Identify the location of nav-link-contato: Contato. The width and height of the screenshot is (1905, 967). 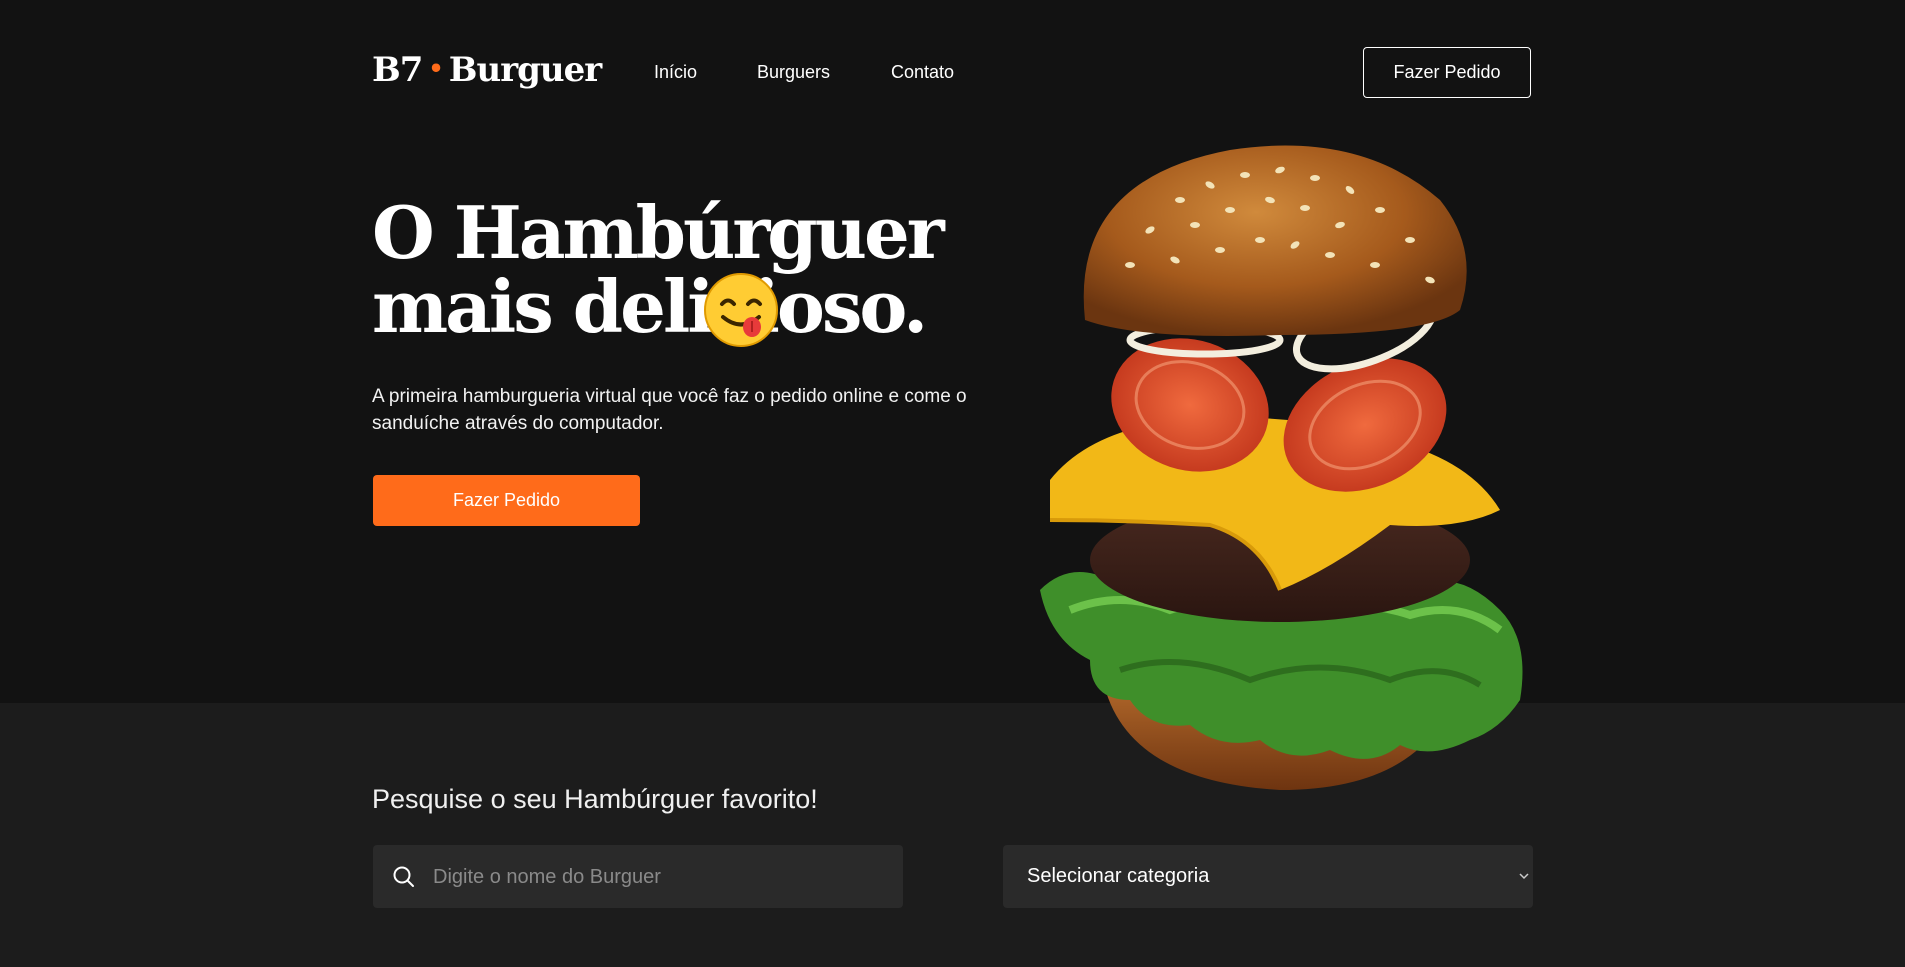
(922, 72).